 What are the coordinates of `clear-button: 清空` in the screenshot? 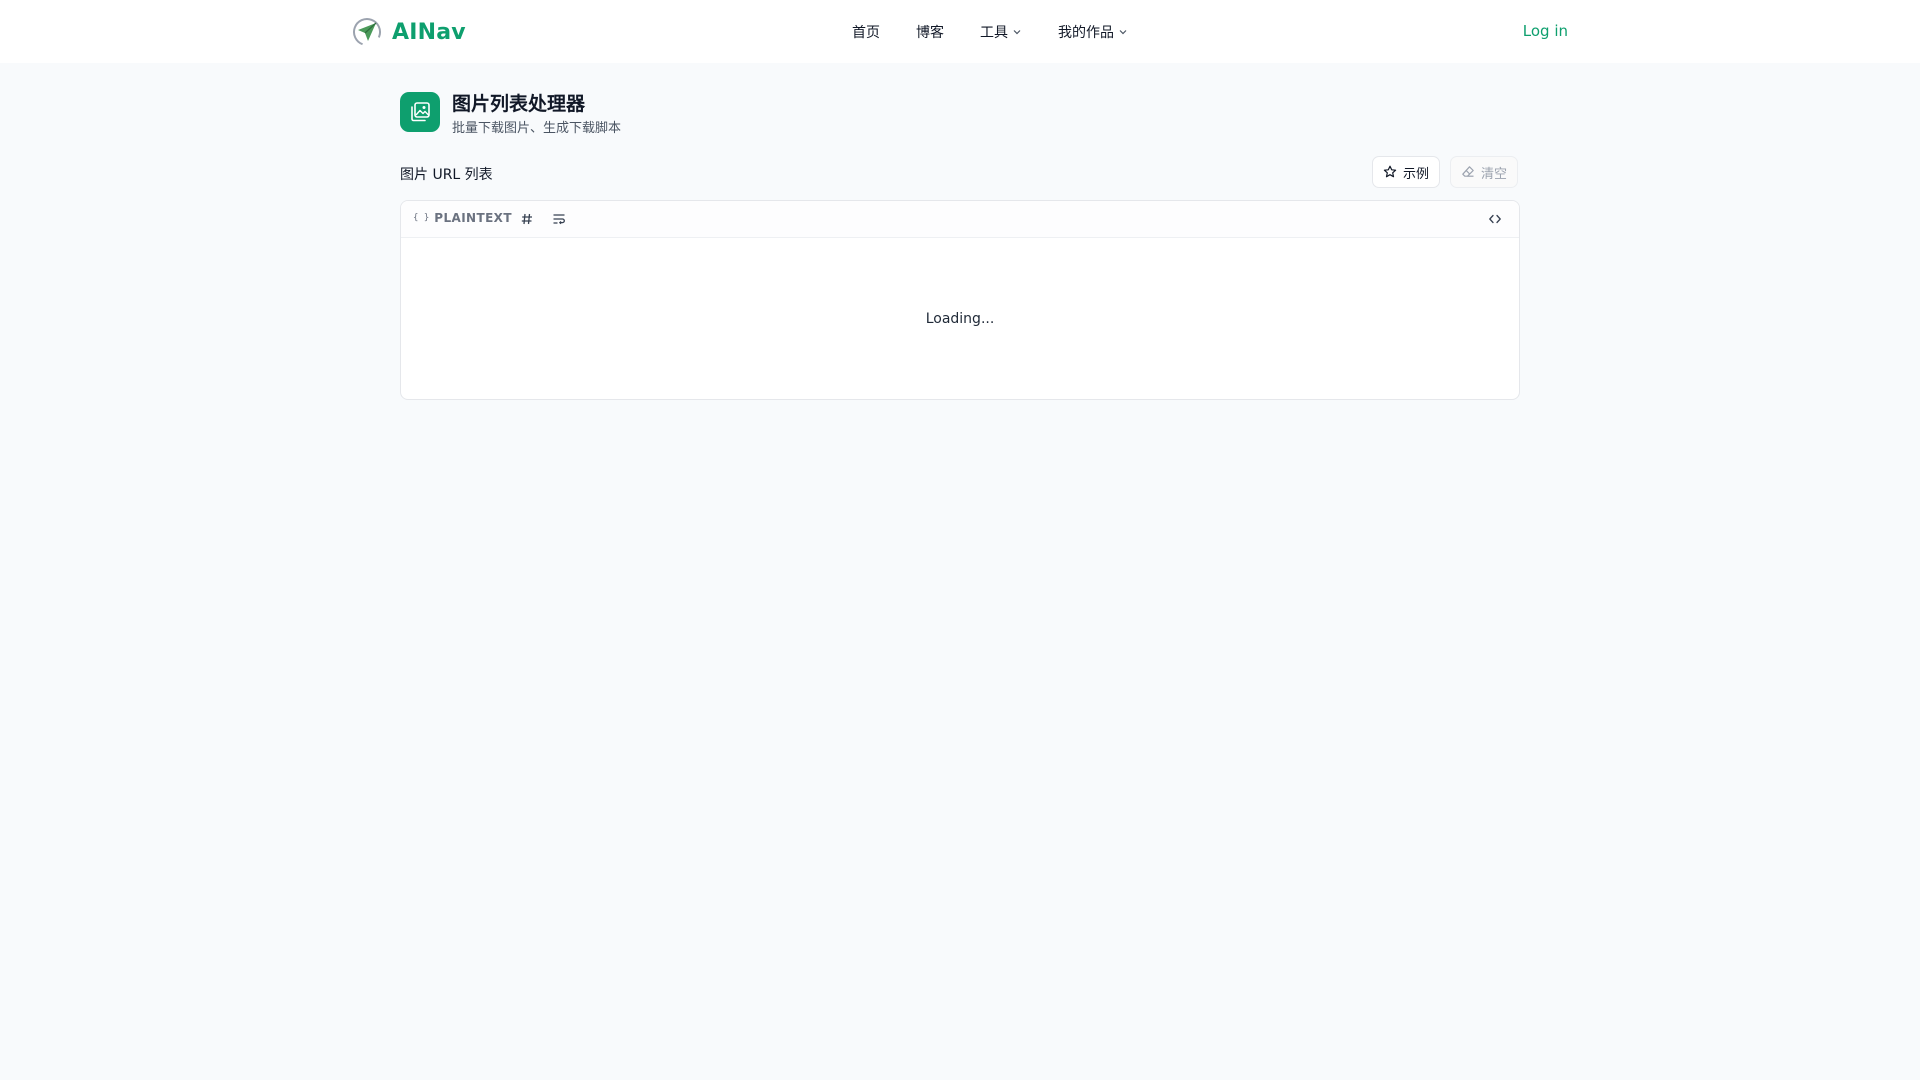 It's located at (1484, 172).